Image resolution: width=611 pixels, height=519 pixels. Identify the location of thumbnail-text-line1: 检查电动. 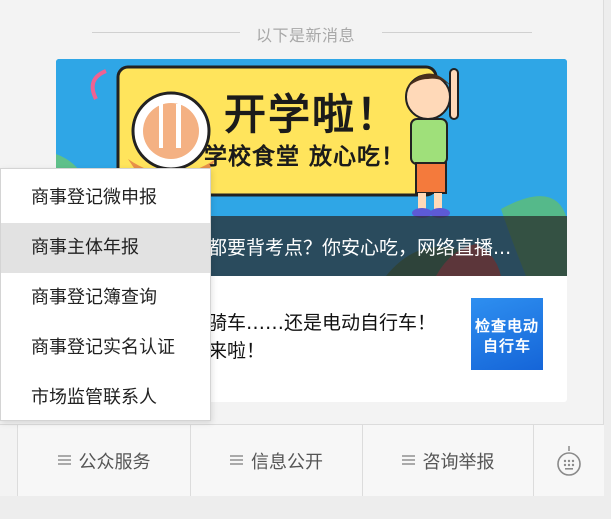
(506, 326).